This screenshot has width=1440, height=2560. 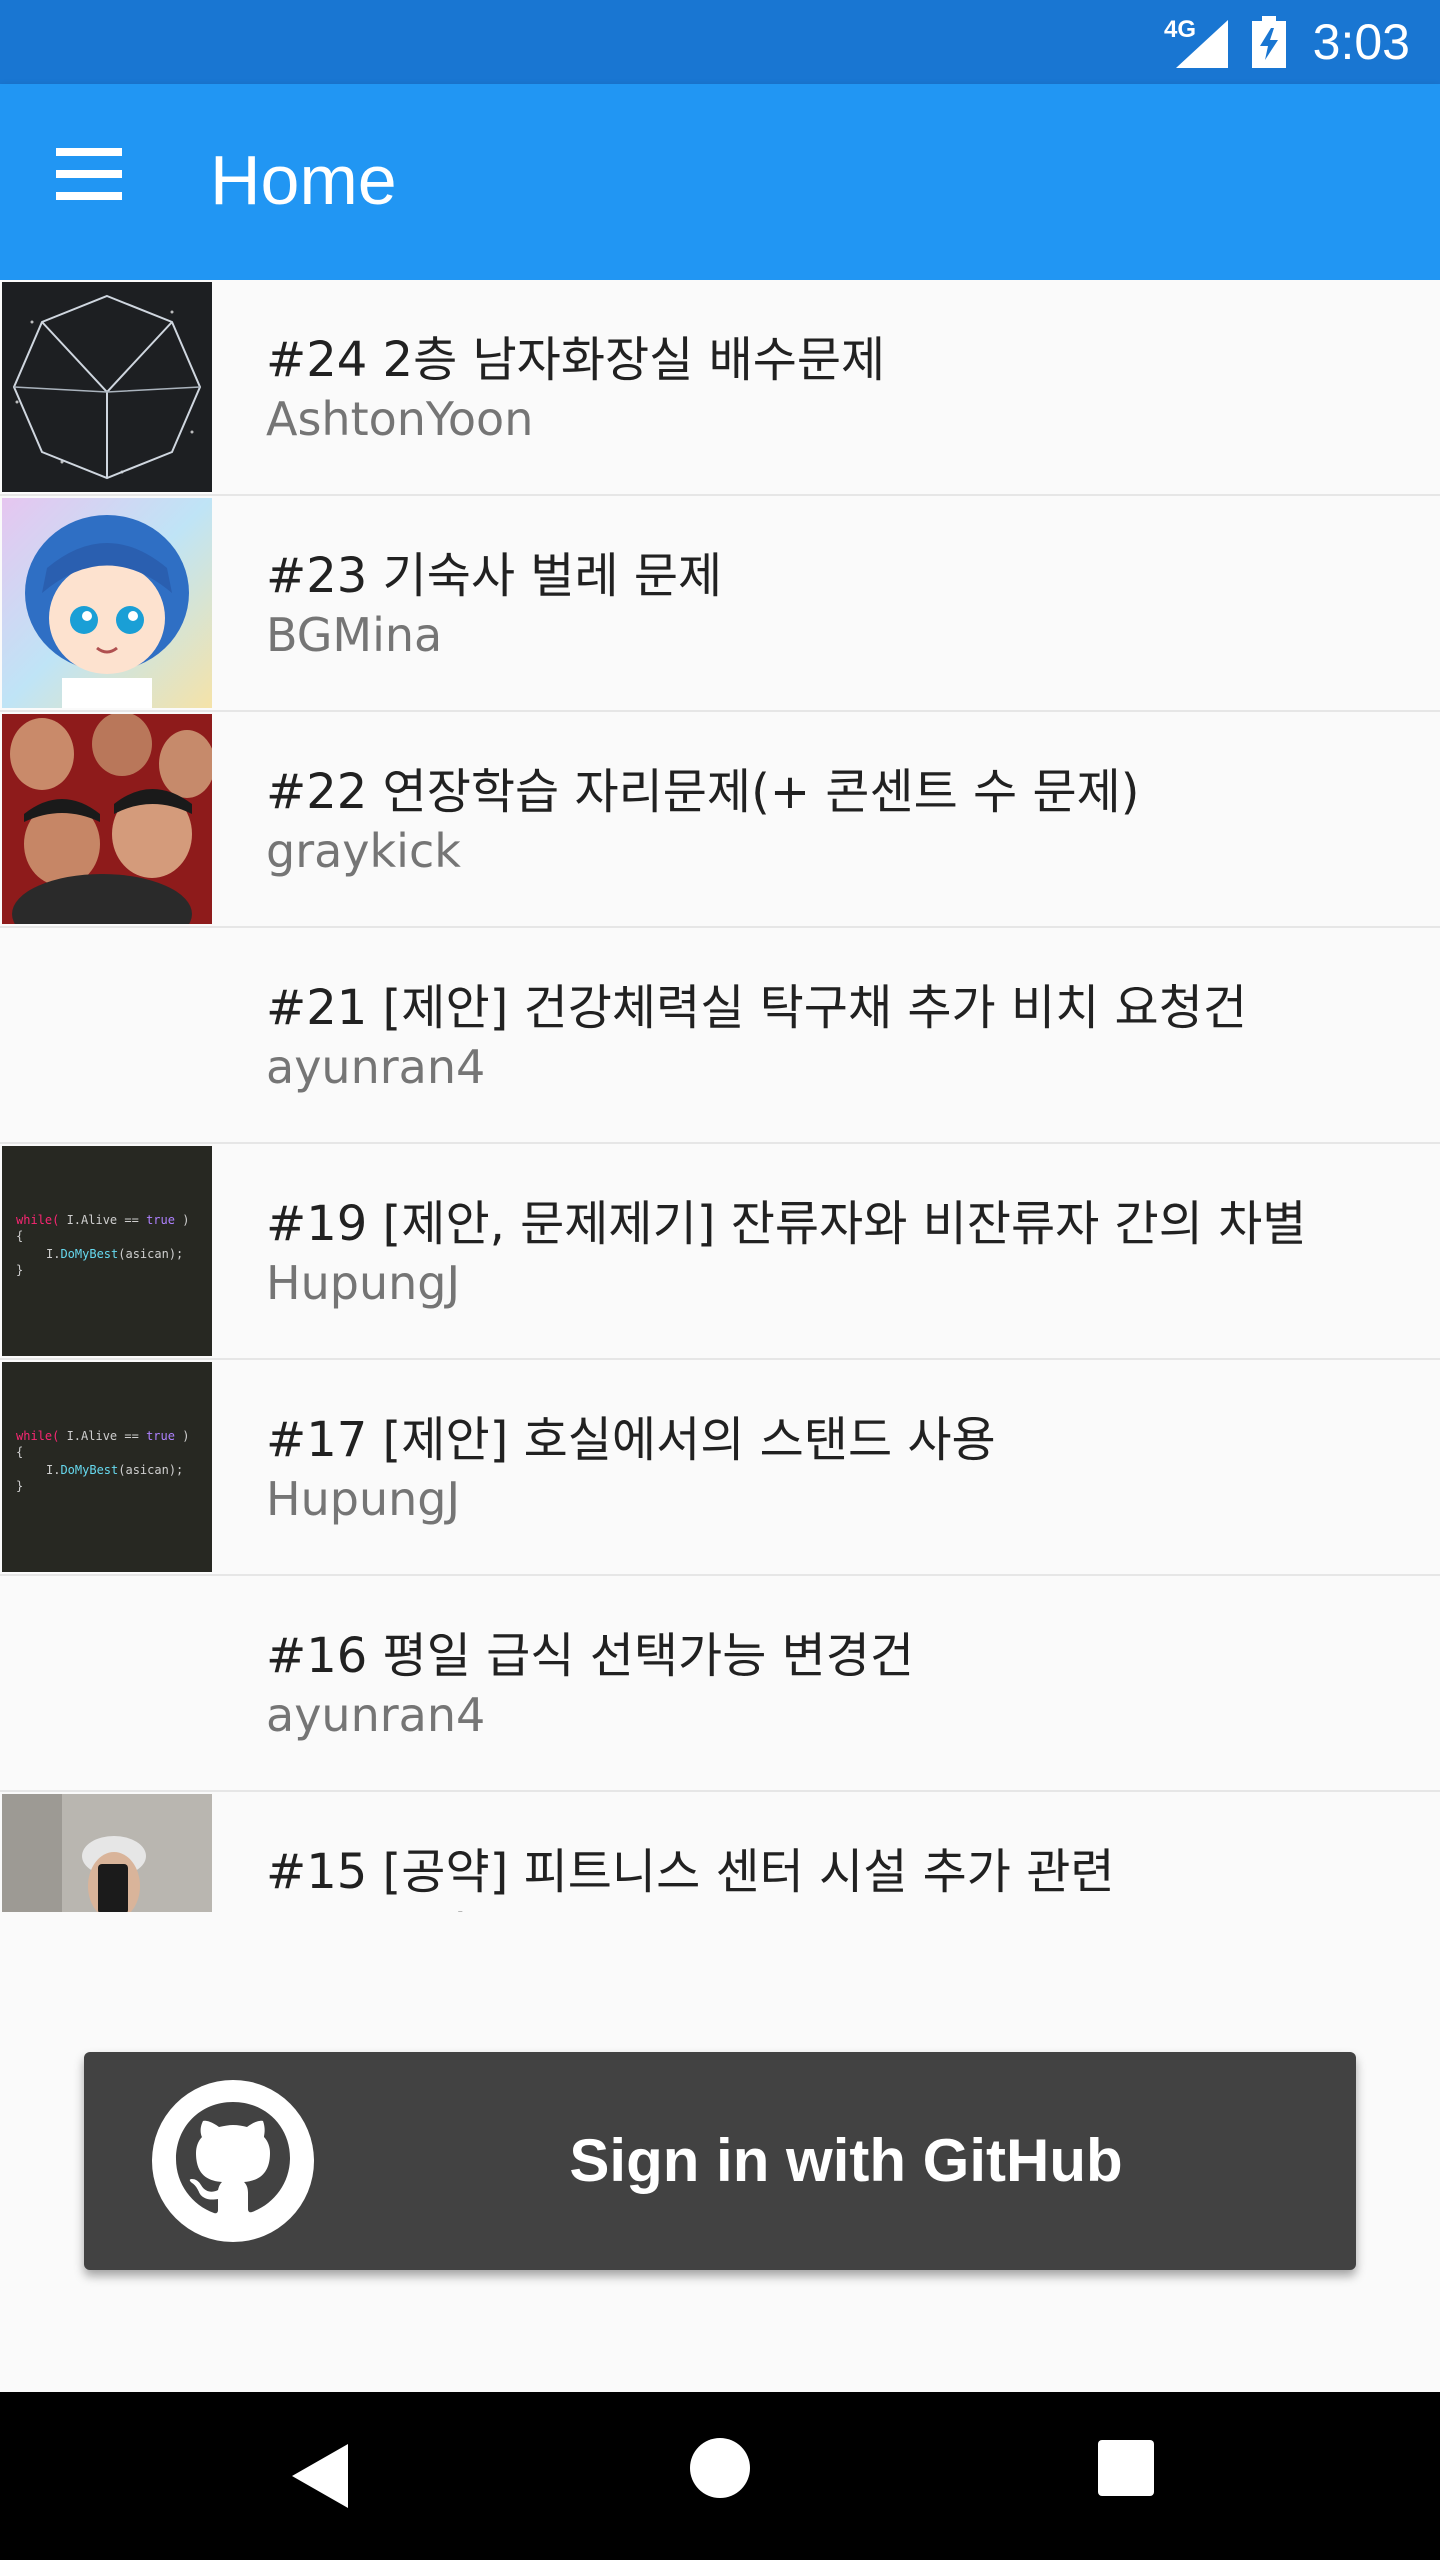 I want to click on home-circle-icon, so click(x=720, y=2468).